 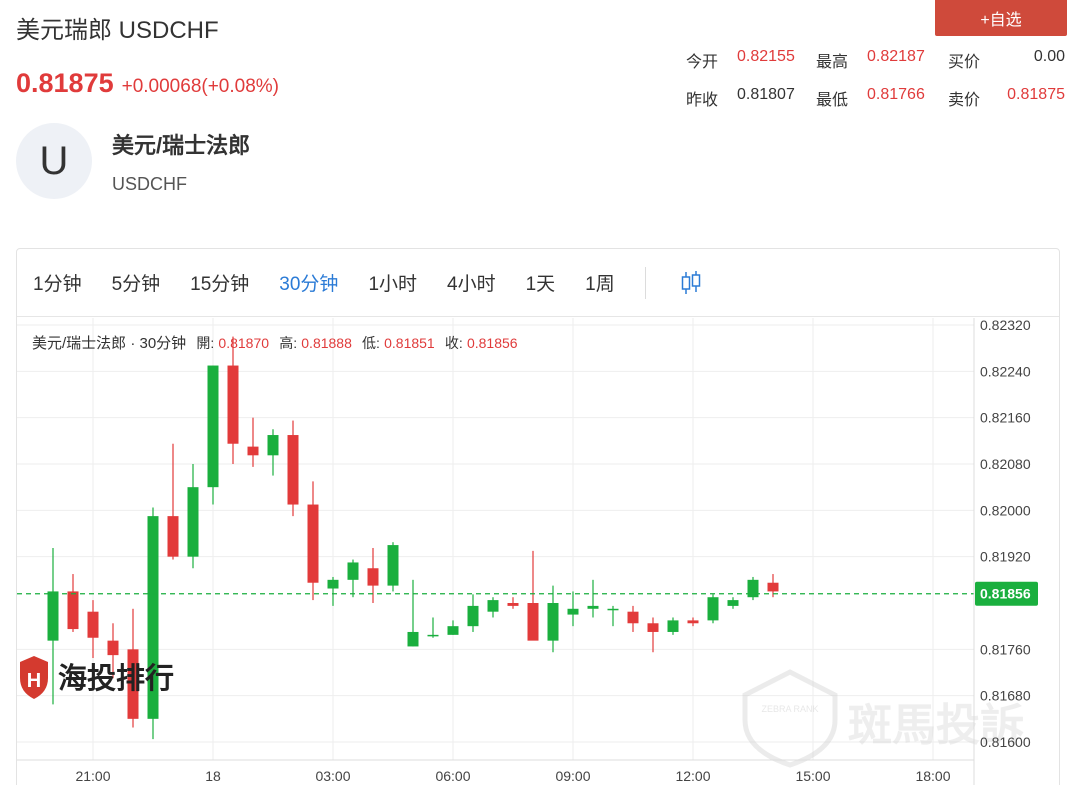 What do you see at coordinates (1005, 464) in the screenshot?
I see `y-tick-label: 0.82080` at bounding box center [1005, 464].